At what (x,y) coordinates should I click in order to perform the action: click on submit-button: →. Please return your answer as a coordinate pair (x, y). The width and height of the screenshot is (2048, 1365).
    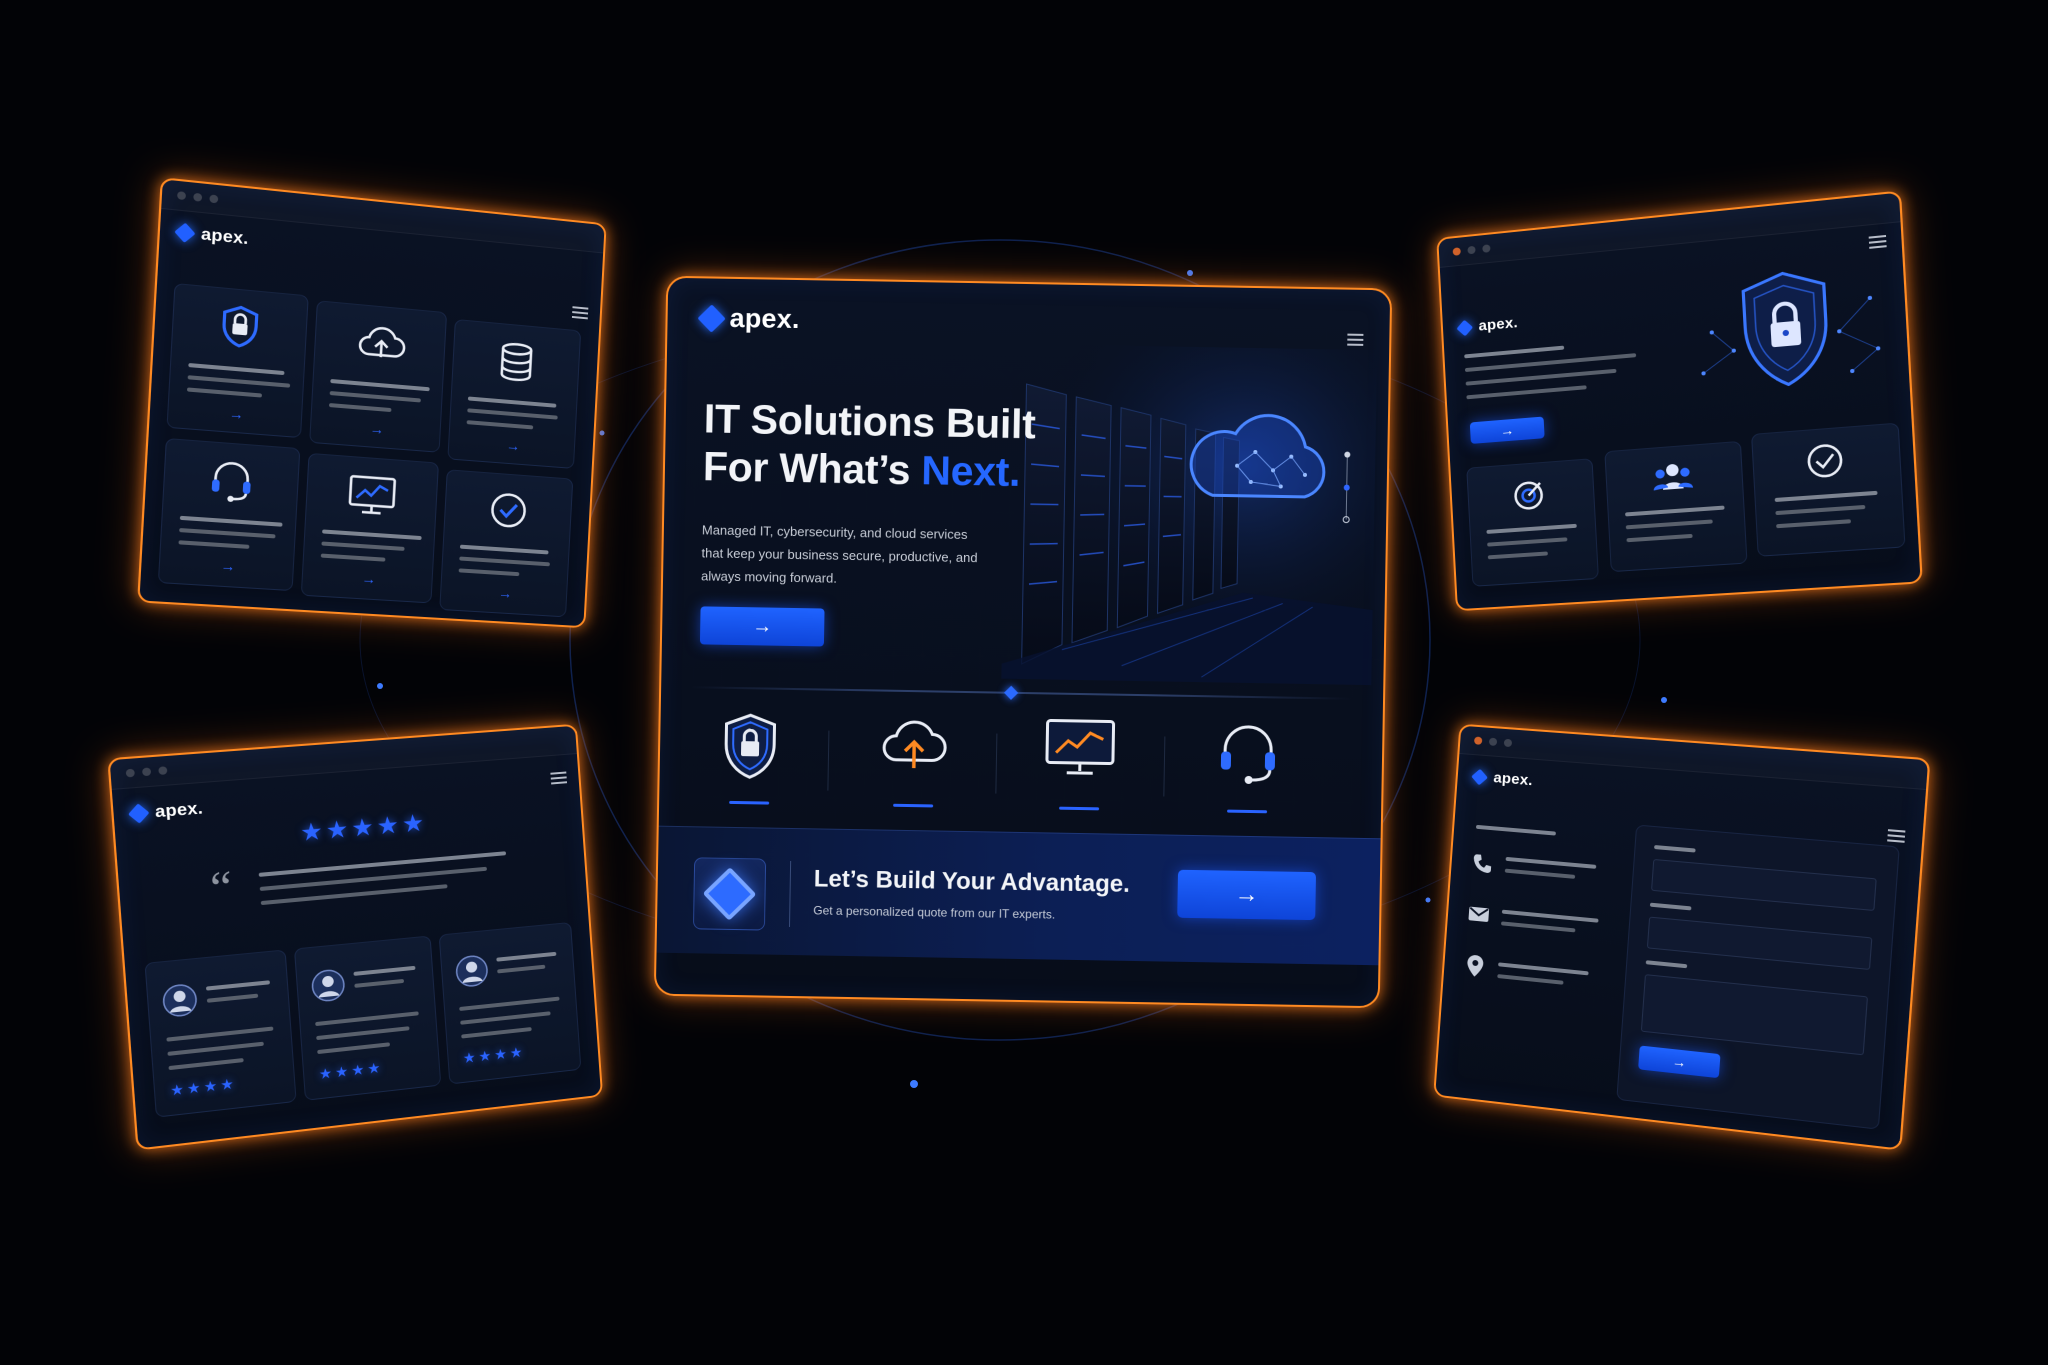
    Looking at the image, I should click on (1679, 1061).